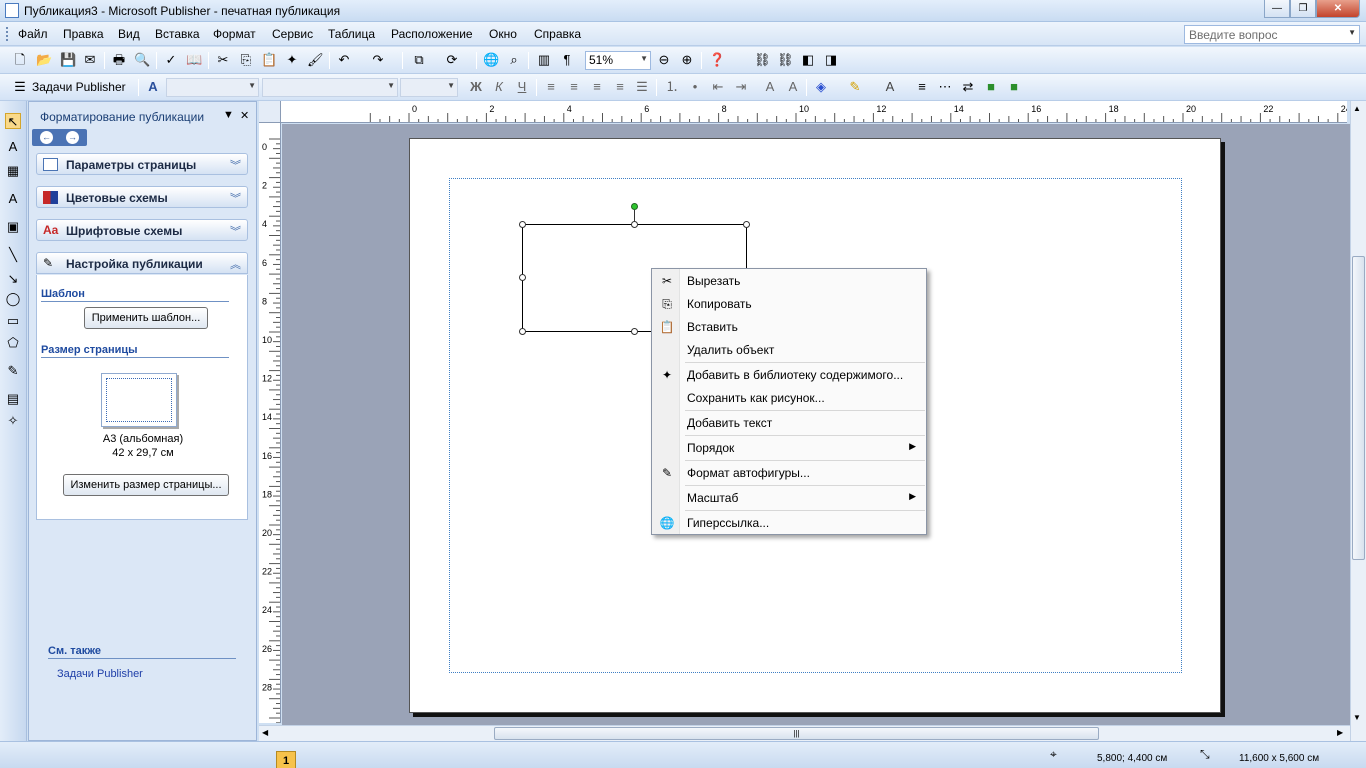 The width and height of the screenshot is (1366, 768). What do you see at coordinates (634, 206) in the screenshot?
I see `rotation-handle` at bounding box center [634, 206].